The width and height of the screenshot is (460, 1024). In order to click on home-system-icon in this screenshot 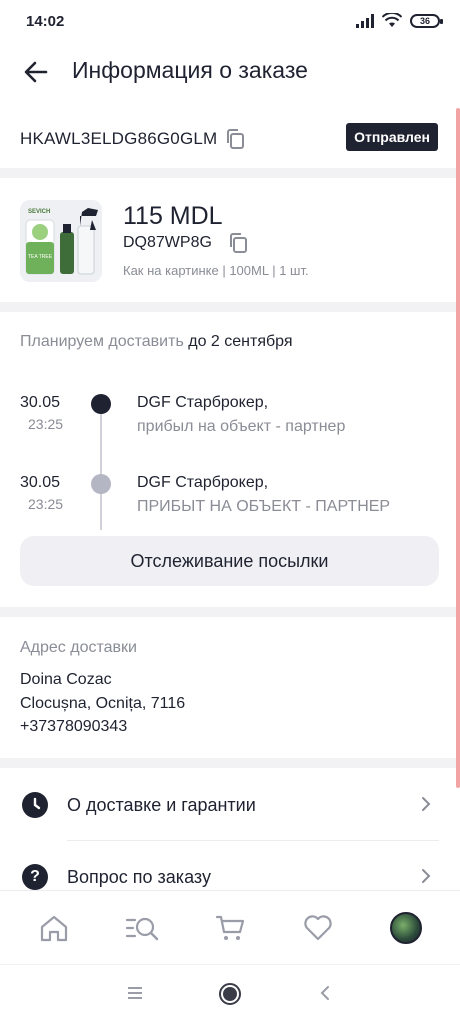, I will do `click(230, 994)`.